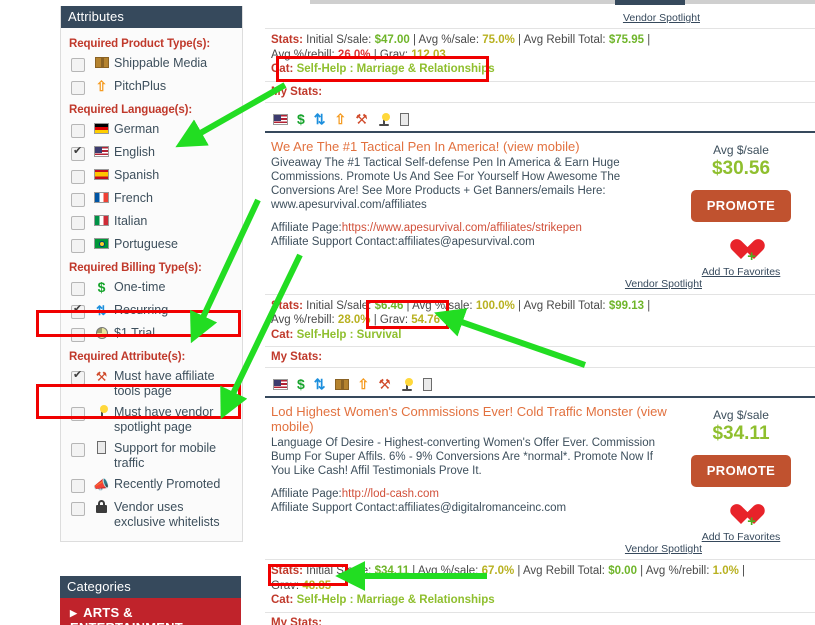 This screenshot has height=625, width=815. What do you see at coordinates (78, 177) in the screenshot?
I see `checkbox-spanish` at bounding box center [78, 177].